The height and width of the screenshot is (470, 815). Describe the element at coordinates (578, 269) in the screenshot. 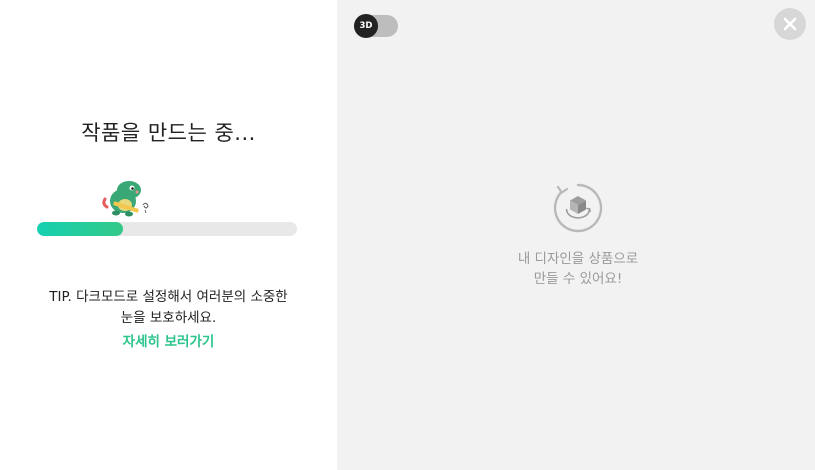

I see `preview-message: 내 디자인을 상품으로 만들 수 있어요!` at that location.